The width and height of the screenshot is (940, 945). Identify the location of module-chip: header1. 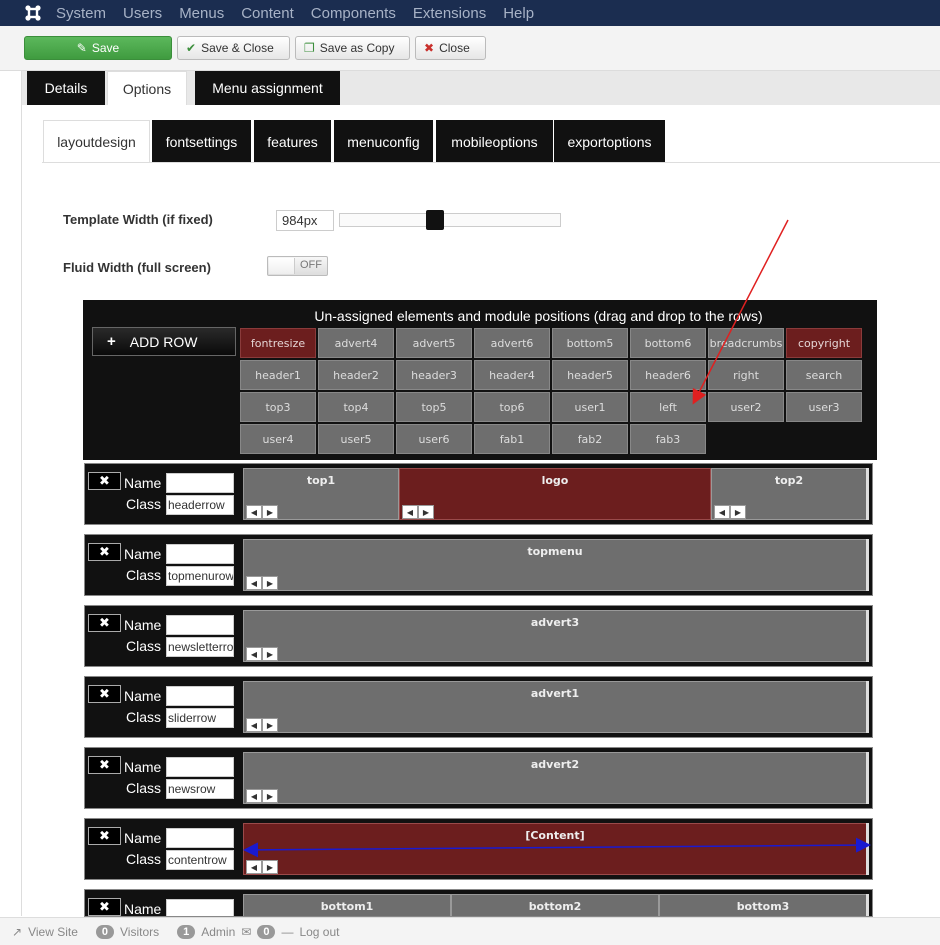
(278, 375).